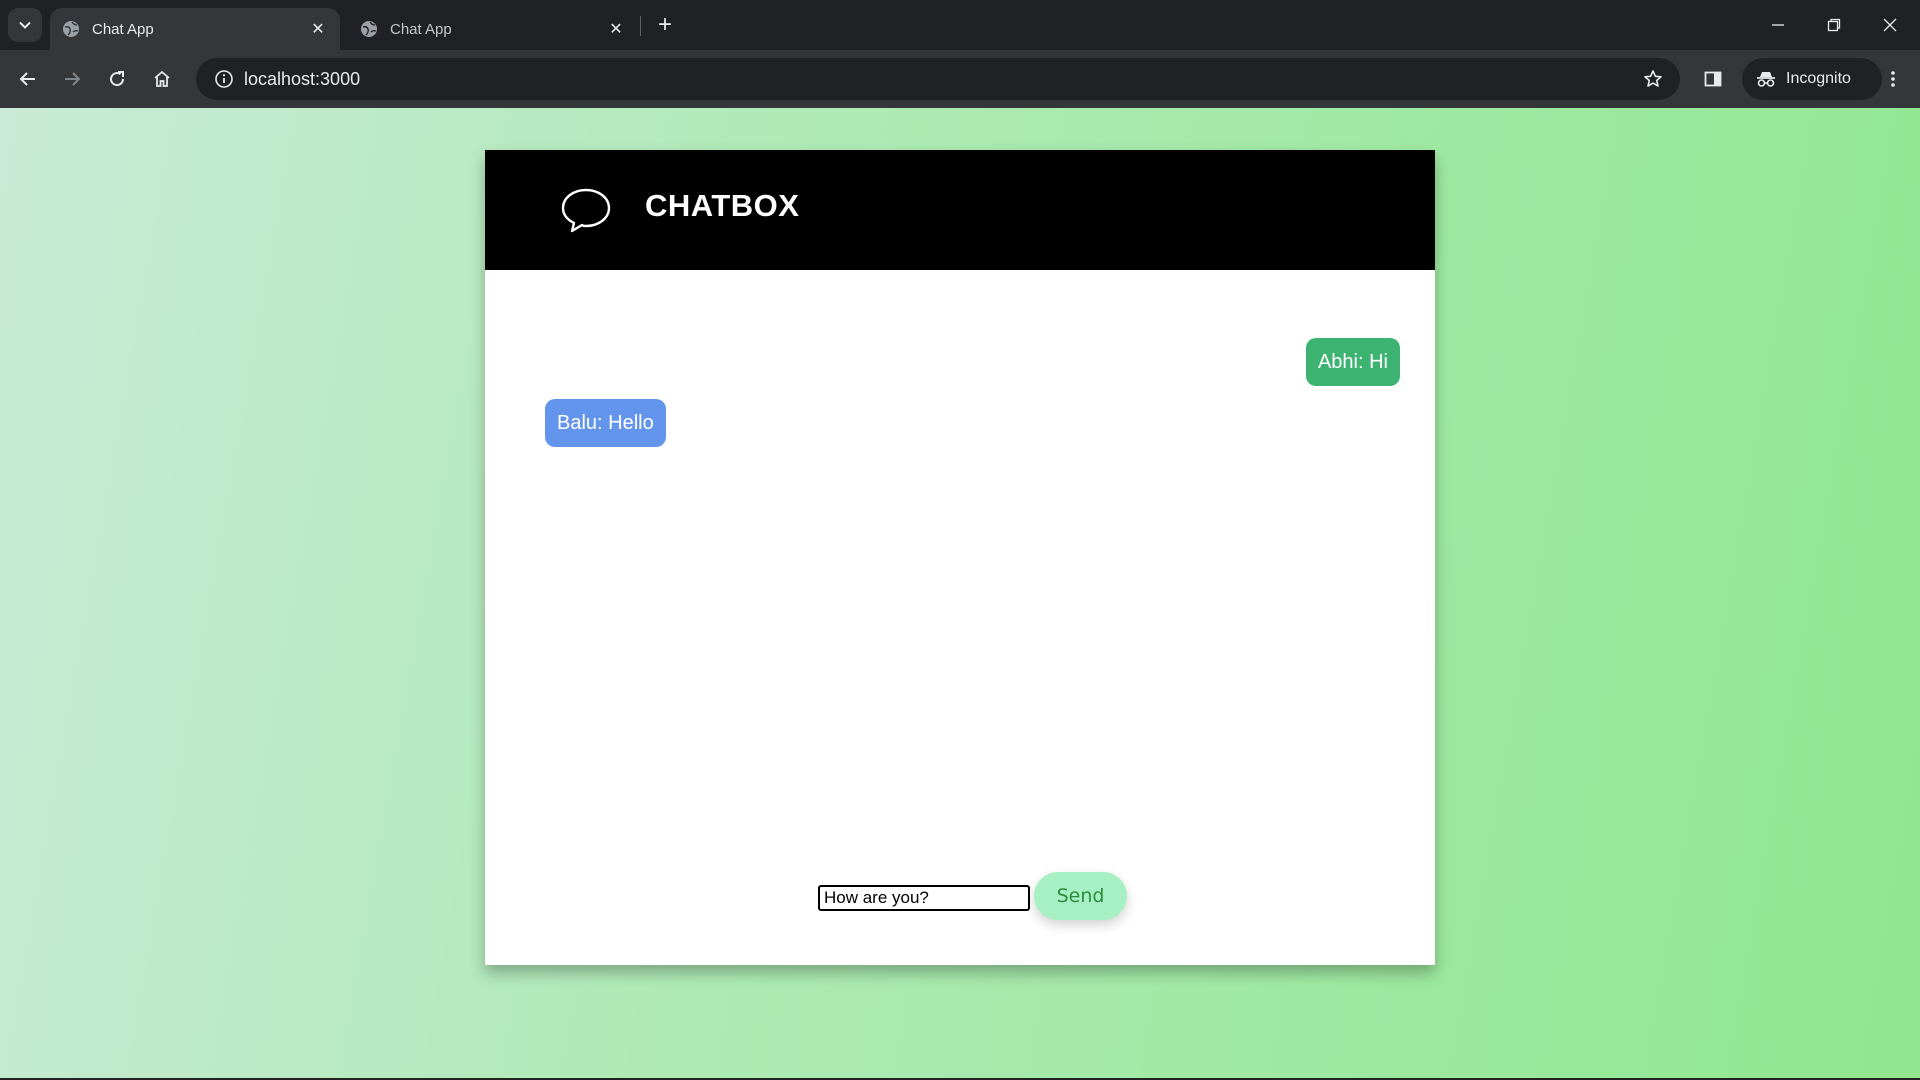 The image size is (1920, 1080). Describe the element at coordinates (924, 898) in the screenshot. I see `message-input` at that location.